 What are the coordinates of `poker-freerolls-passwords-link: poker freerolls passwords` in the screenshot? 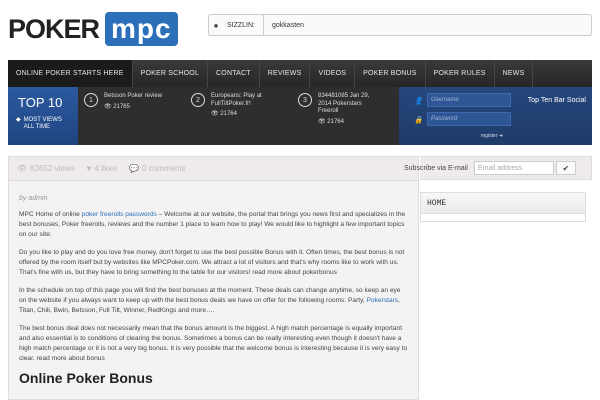 It's located at (119, 214).